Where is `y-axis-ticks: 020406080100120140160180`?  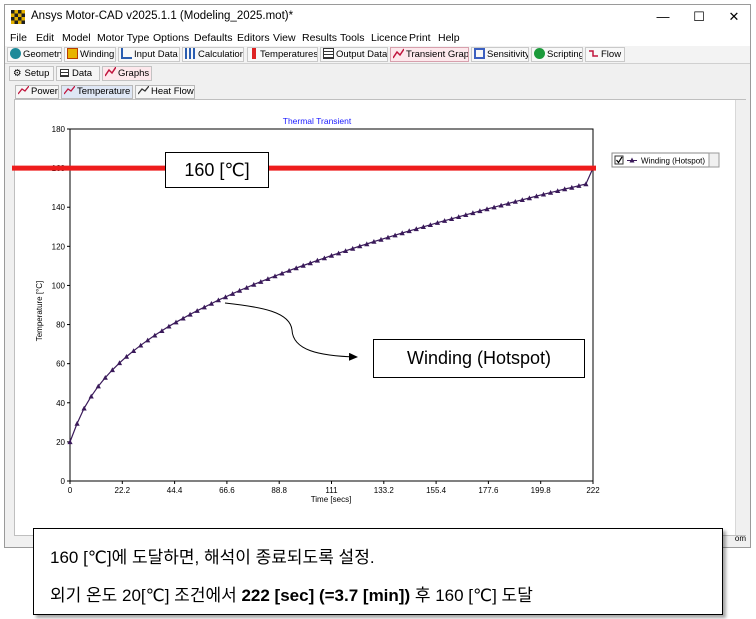 y-axis-ticks: 020406080100120140160180 is located at coordinates (61, 305).